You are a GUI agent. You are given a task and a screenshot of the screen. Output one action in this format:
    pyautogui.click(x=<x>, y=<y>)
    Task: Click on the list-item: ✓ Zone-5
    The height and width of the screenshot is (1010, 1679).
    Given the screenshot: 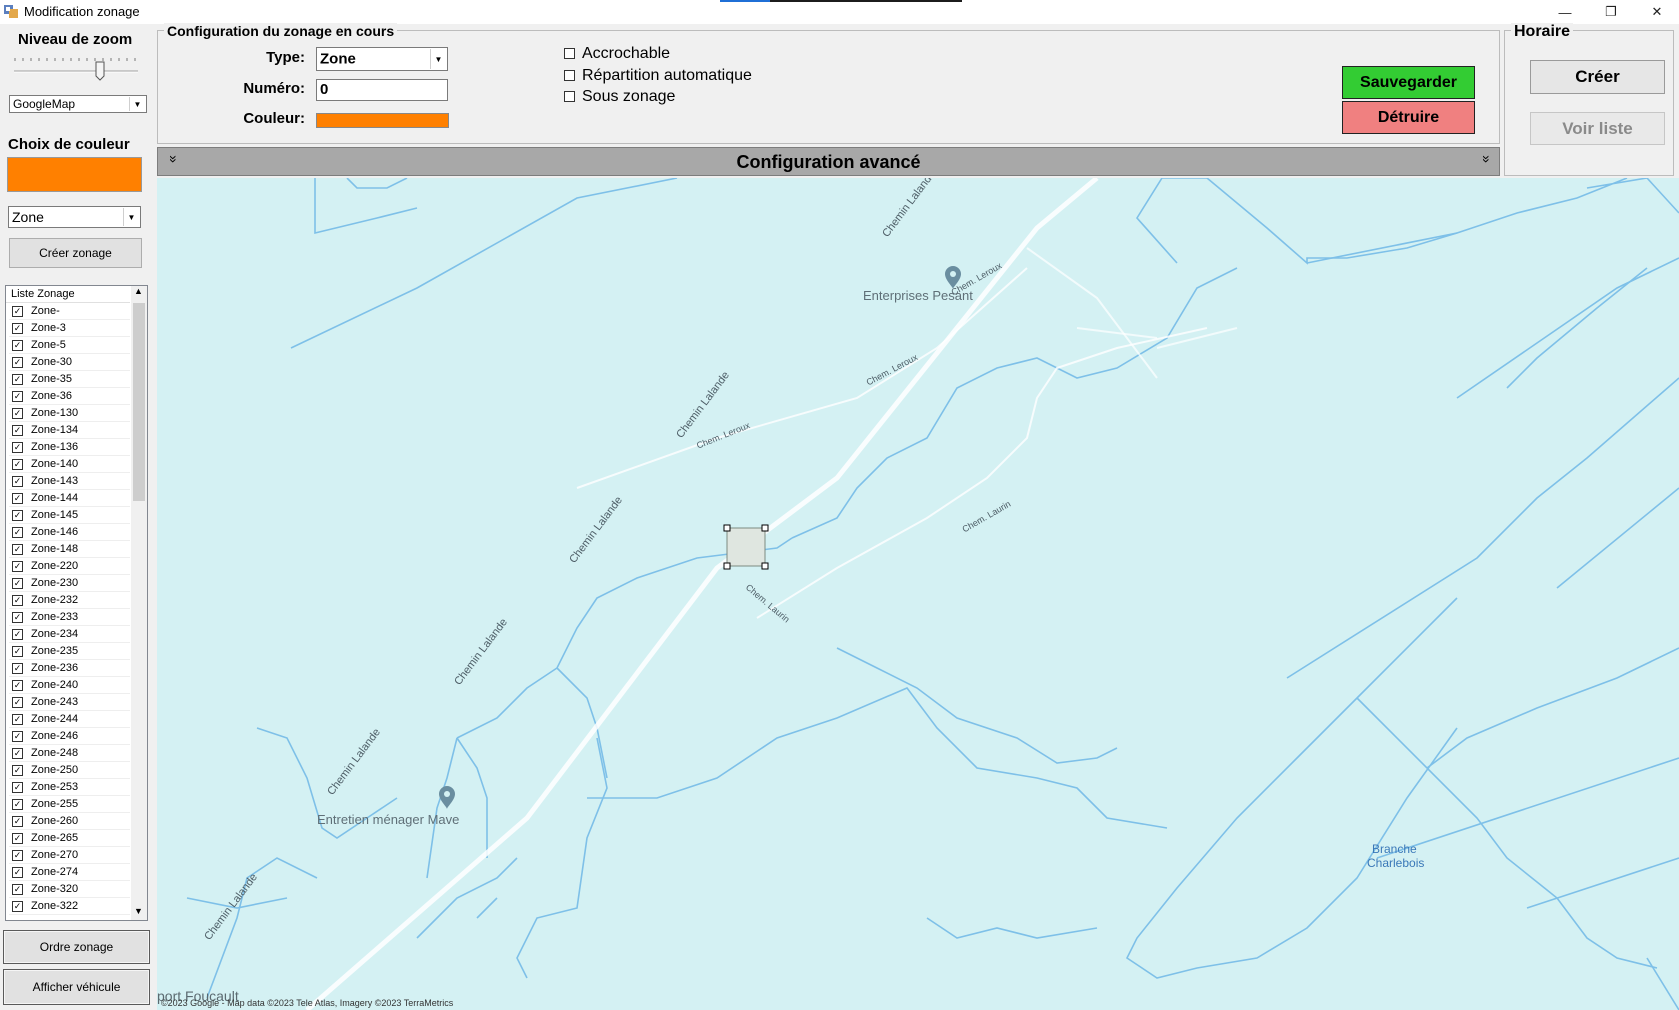 What is the action you would take?
    pyautogui.click(x=69, y=345)
    